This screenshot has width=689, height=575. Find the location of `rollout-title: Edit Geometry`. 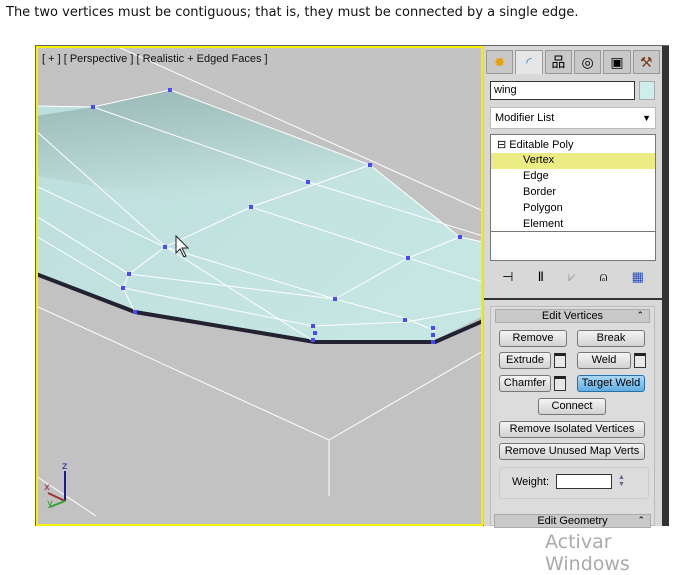

rollout-title: Edit Geometry is located at coordinates (572, 521).